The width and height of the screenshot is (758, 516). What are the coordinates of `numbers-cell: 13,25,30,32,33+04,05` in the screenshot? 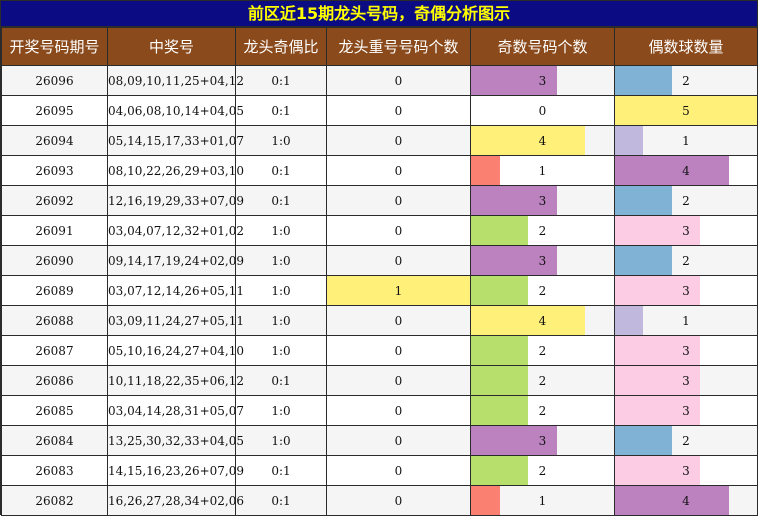 It's located at (175, 440).